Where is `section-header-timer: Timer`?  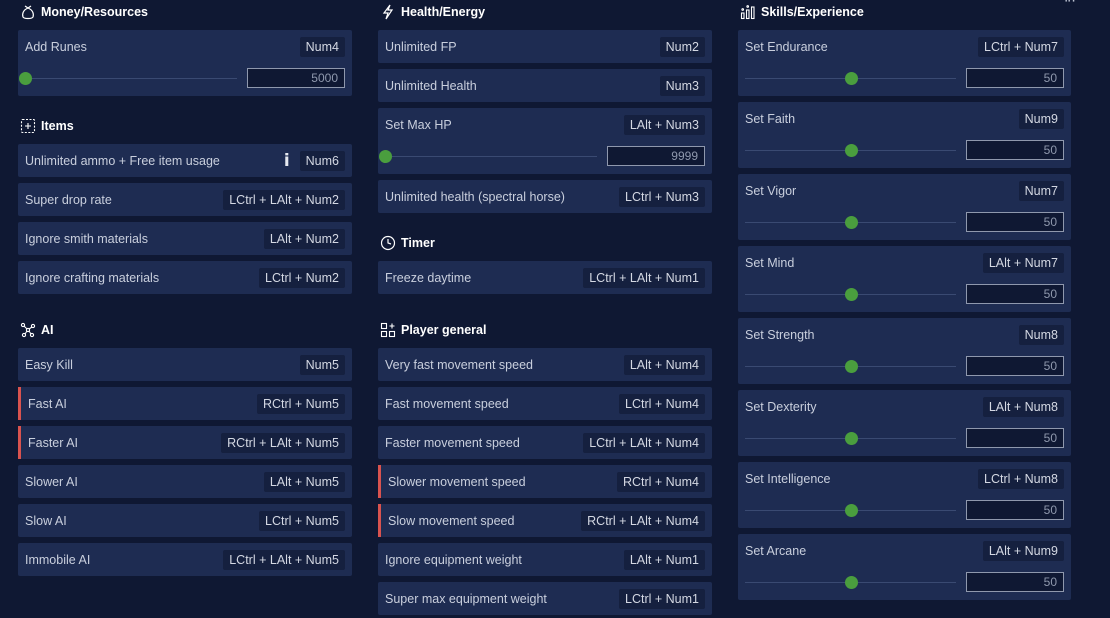 section-header-timer: Timer is located at coordinates (546, 243).